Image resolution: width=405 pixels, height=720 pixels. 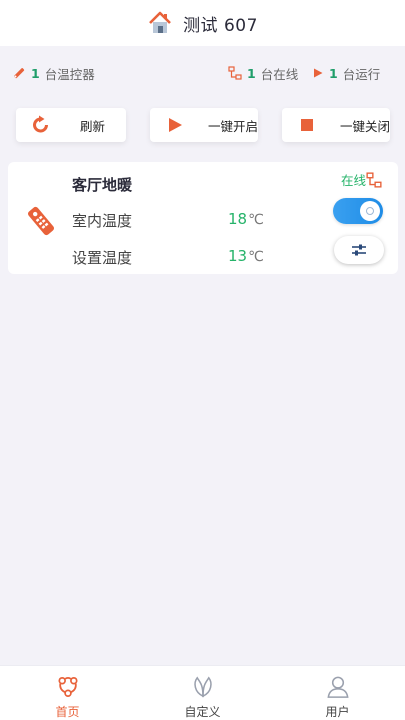 What do you see at coordinates (238, 256) in the screenshot?
I see `set-temp-number: 13` at bounding box center [238, 256].